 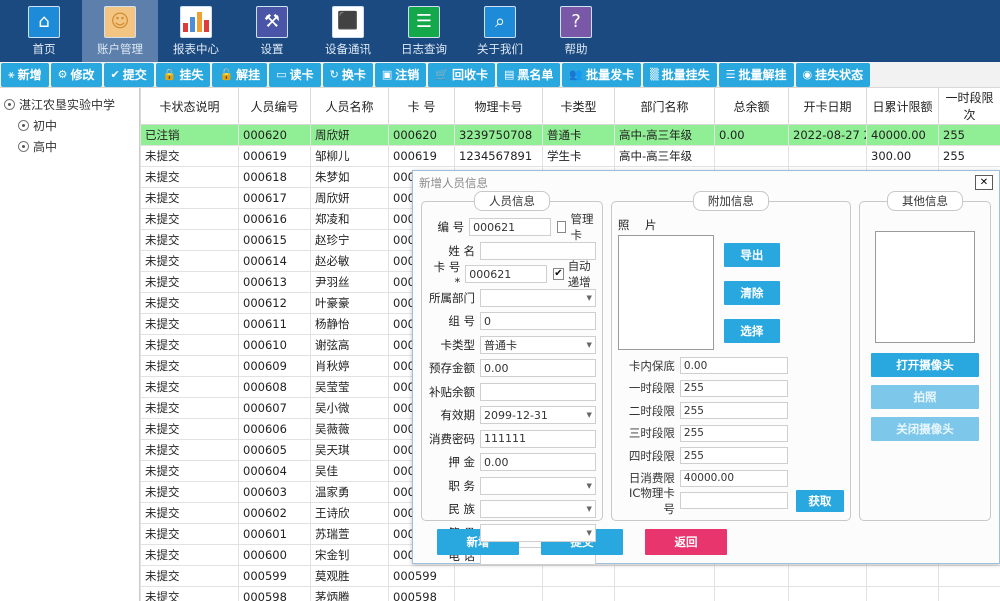 I want to click on photo-选择-button: 选择, so click(x=751, y=331).